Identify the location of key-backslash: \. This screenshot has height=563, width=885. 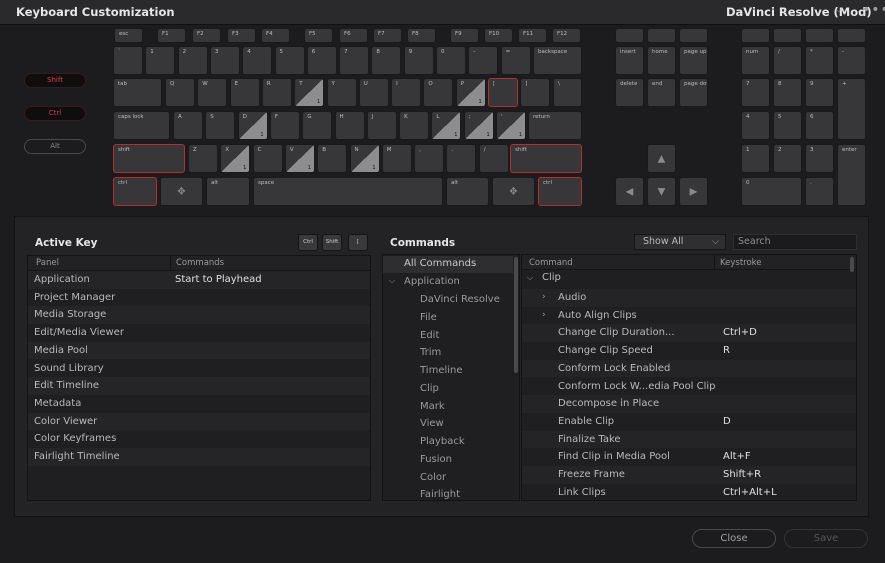
(567, 92).